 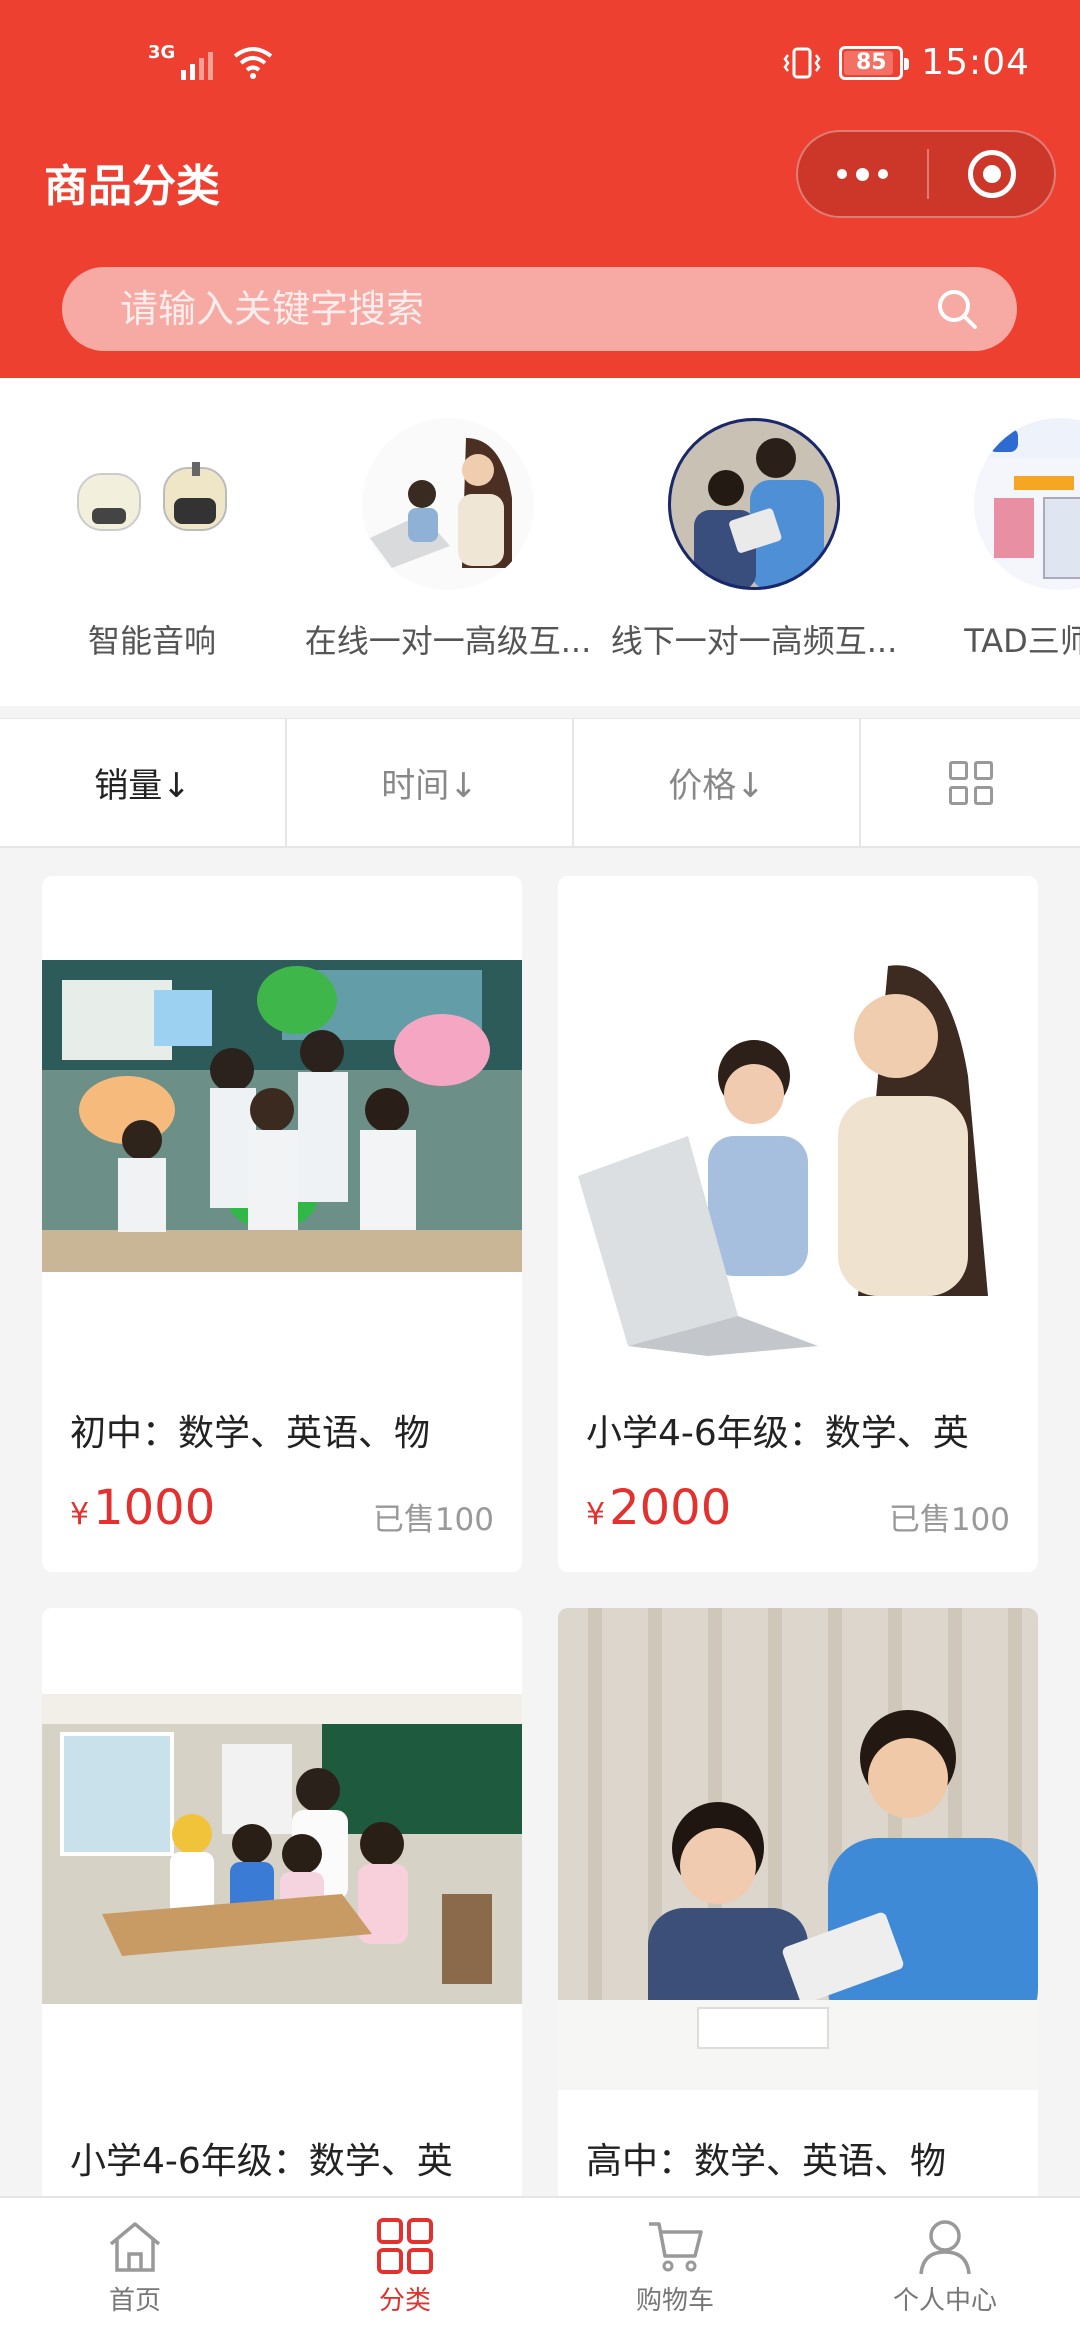 I want to click on product-card: 小学4-6年级：数学、英 ¥2000 已售100, so click(x=798, y=1224).